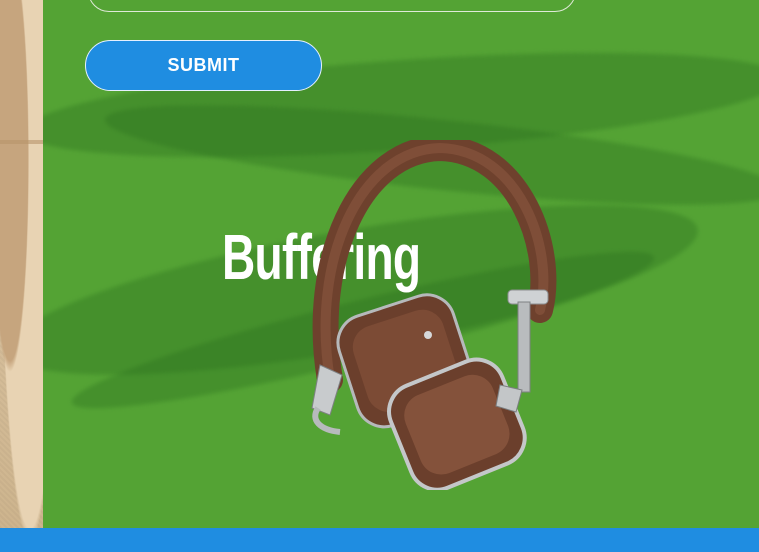 This screenshot has height=552, width=759. What do you see at coordinates (21, 264) in the screenshot?
I see `sofa-background-image` at bounding box center [21, 264].